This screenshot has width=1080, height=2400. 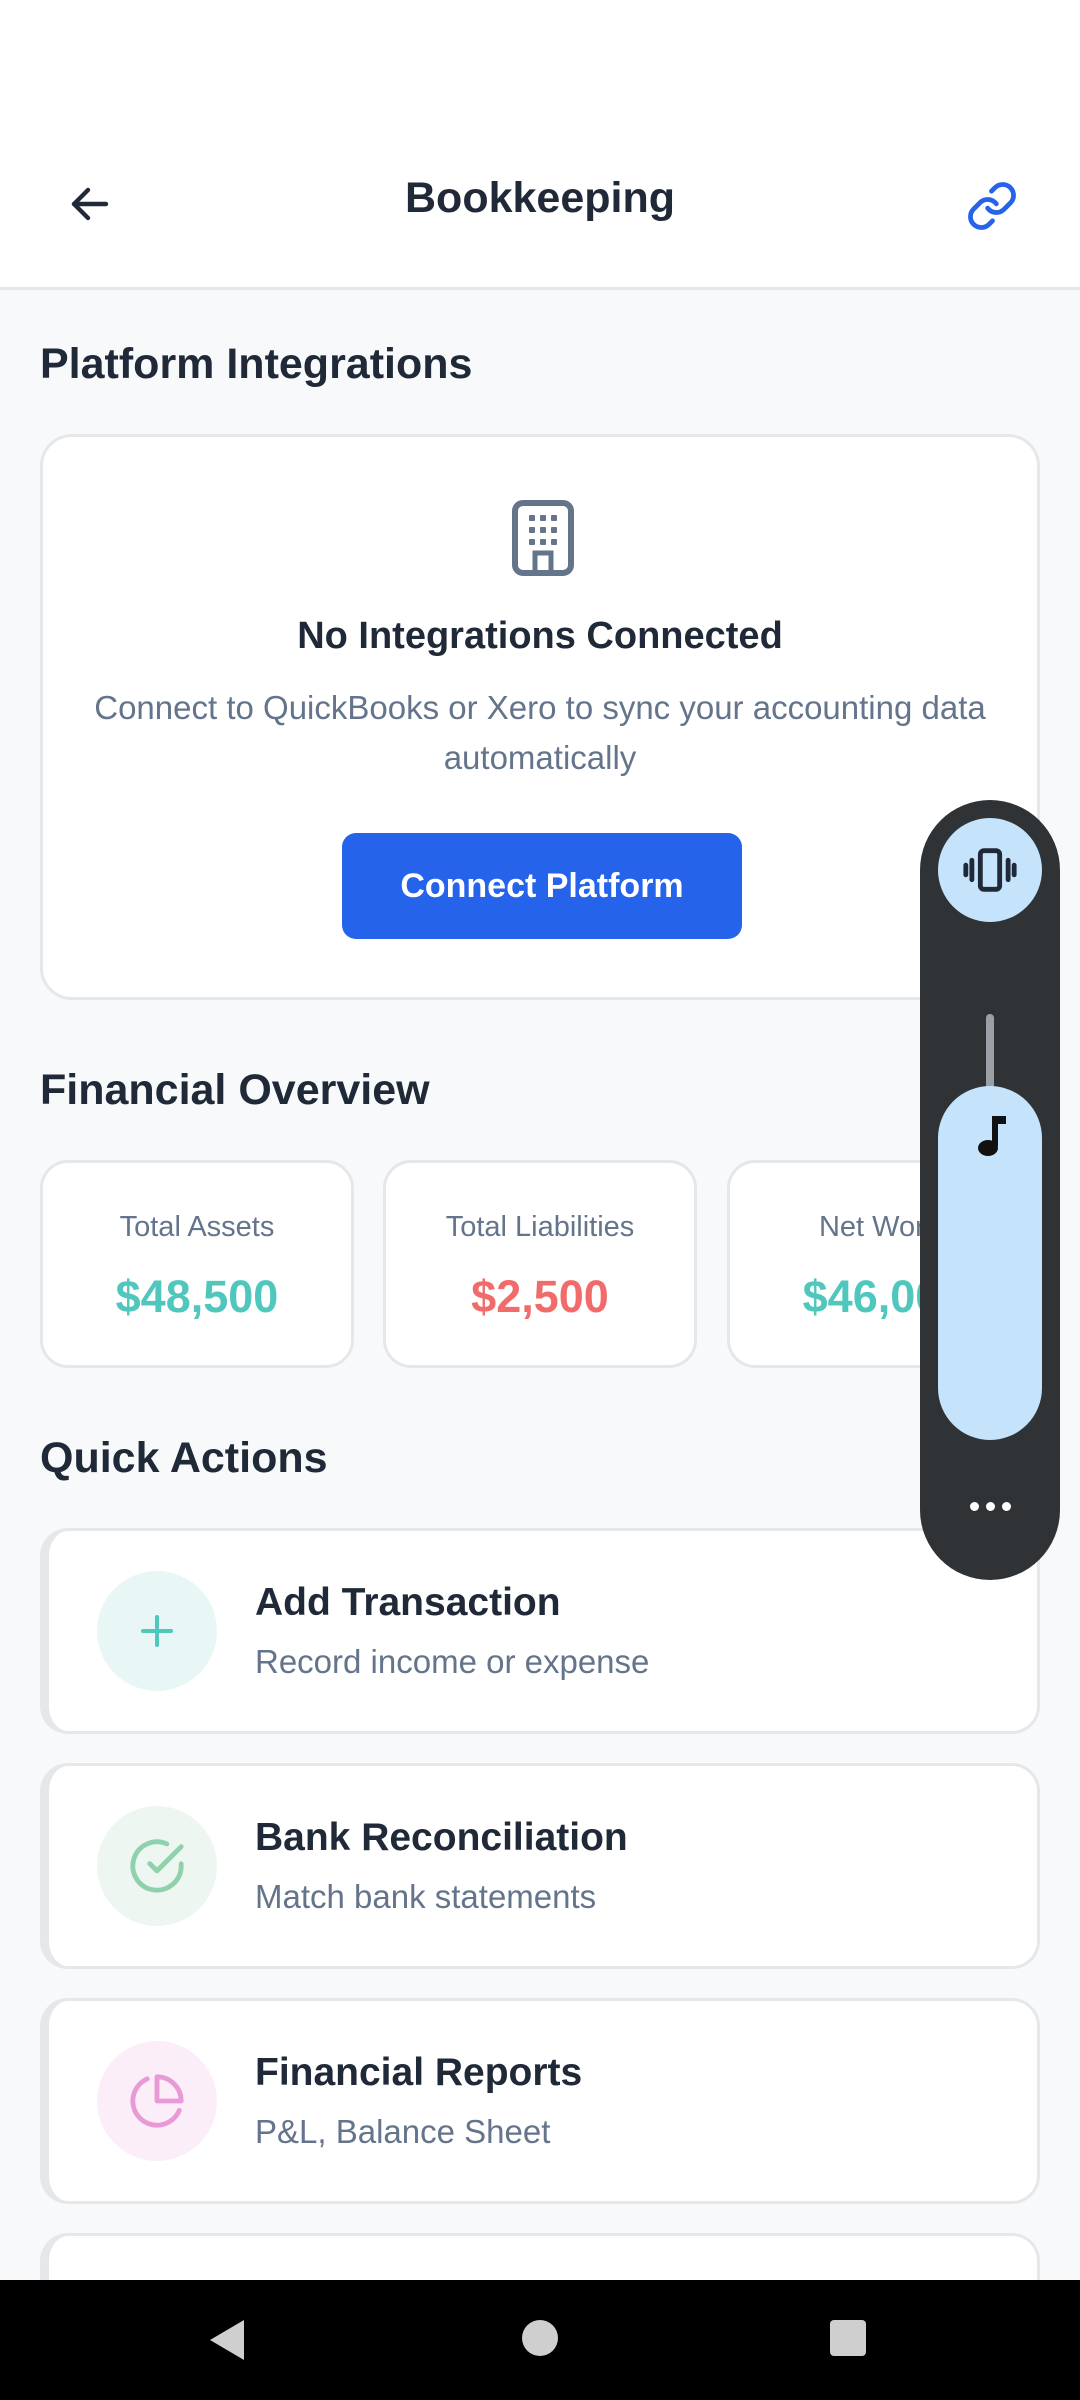 I want to click on stat-card-total-assets: Total Assets $48,500, so click(x=197, y=1264).